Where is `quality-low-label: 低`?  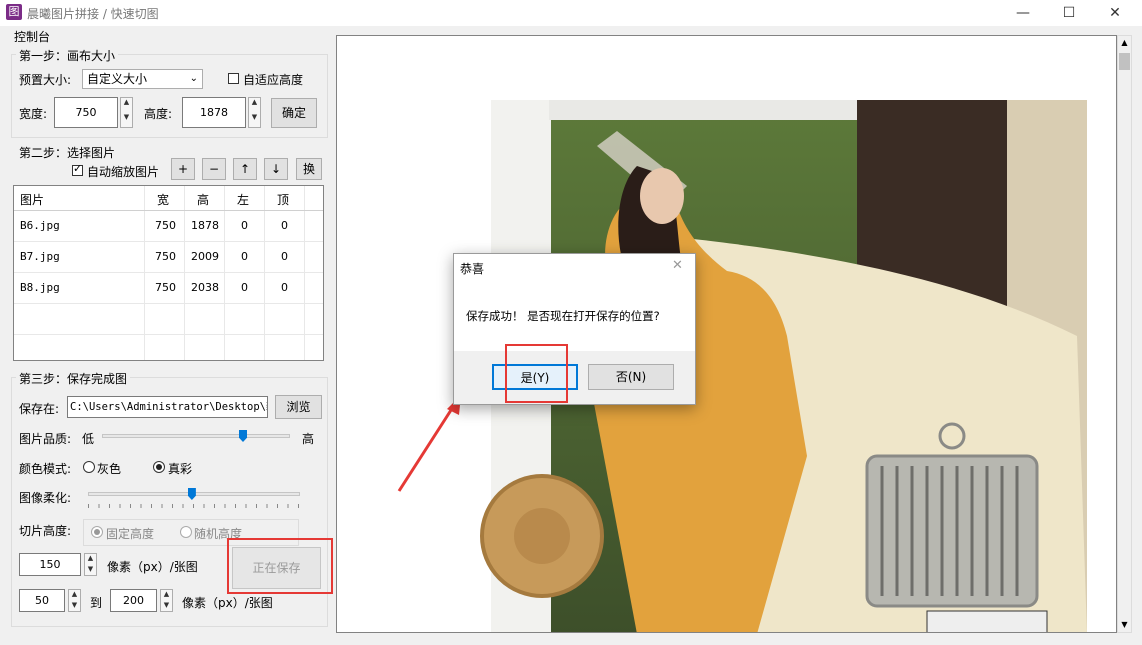
quality-low-label: 低 is located at coordinates (88, 439).